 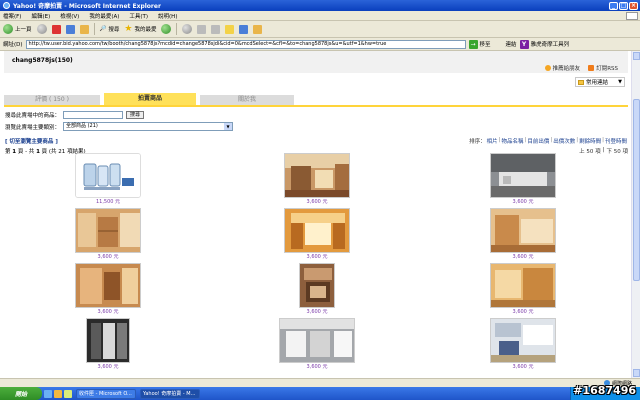 What do you see at coordinates (93, 115) in the screenshot?
I see `search-input` at bounding box center [93, 115].